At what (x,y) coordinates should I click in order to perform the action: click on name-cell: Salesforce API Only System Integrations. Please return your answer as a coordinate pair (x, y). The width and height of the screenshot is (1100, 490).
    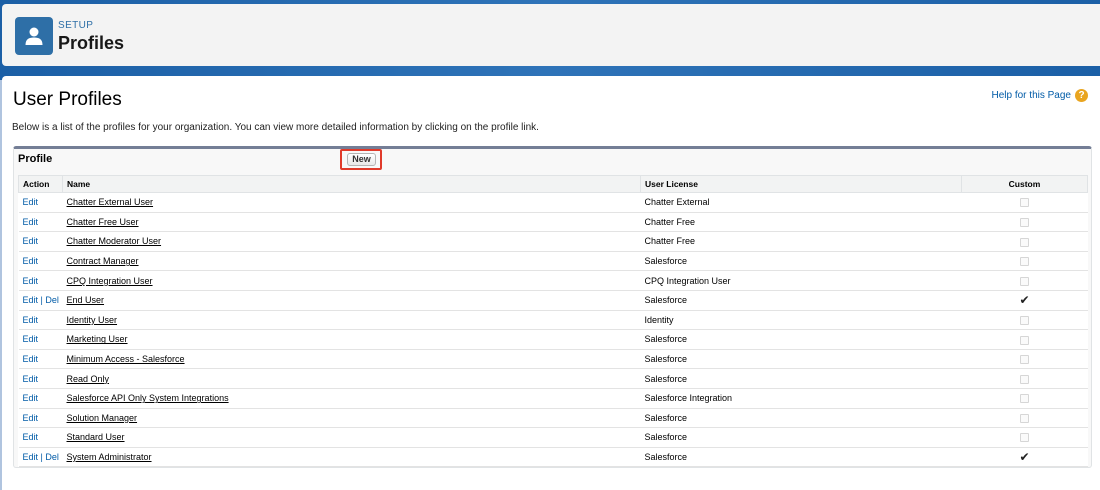
    Looking at the image, I should click on (351, 398).